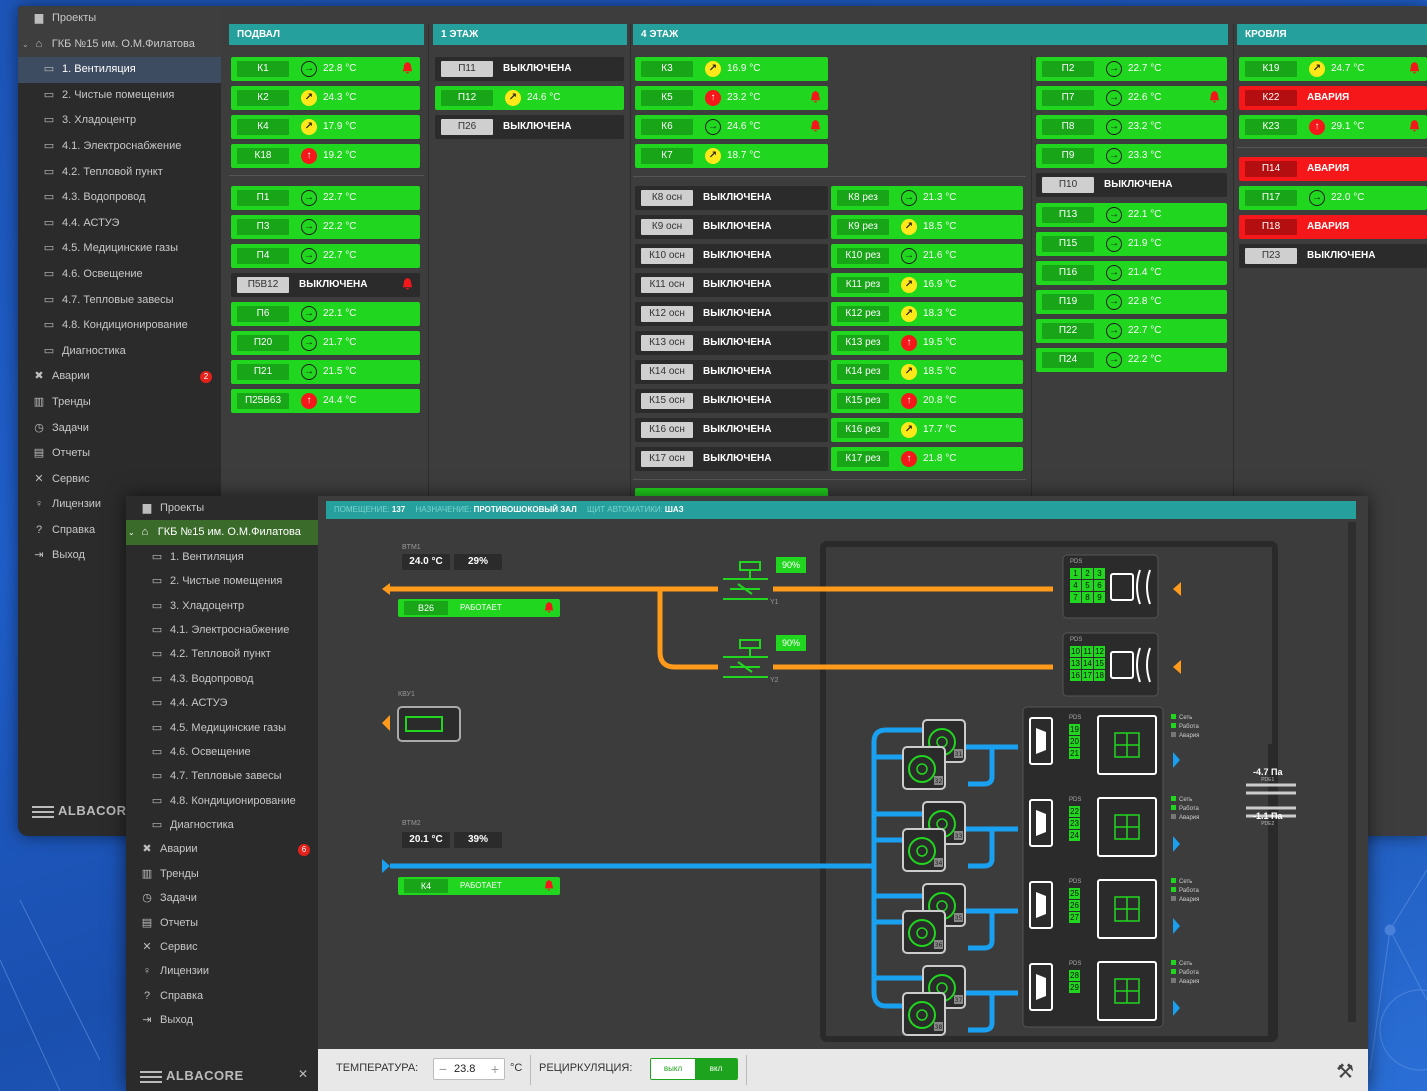  Describe the element at coordinates (927, 430) in the screenshot. I see `unit-tile: К16 рез ↗ 17.7 °C` at that location.